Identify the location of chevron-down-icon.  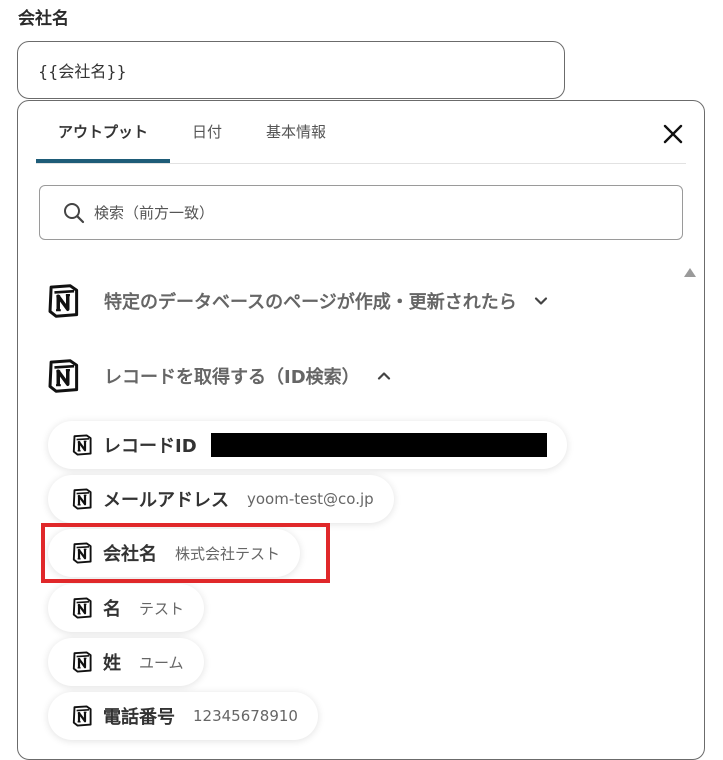
(540, 301).